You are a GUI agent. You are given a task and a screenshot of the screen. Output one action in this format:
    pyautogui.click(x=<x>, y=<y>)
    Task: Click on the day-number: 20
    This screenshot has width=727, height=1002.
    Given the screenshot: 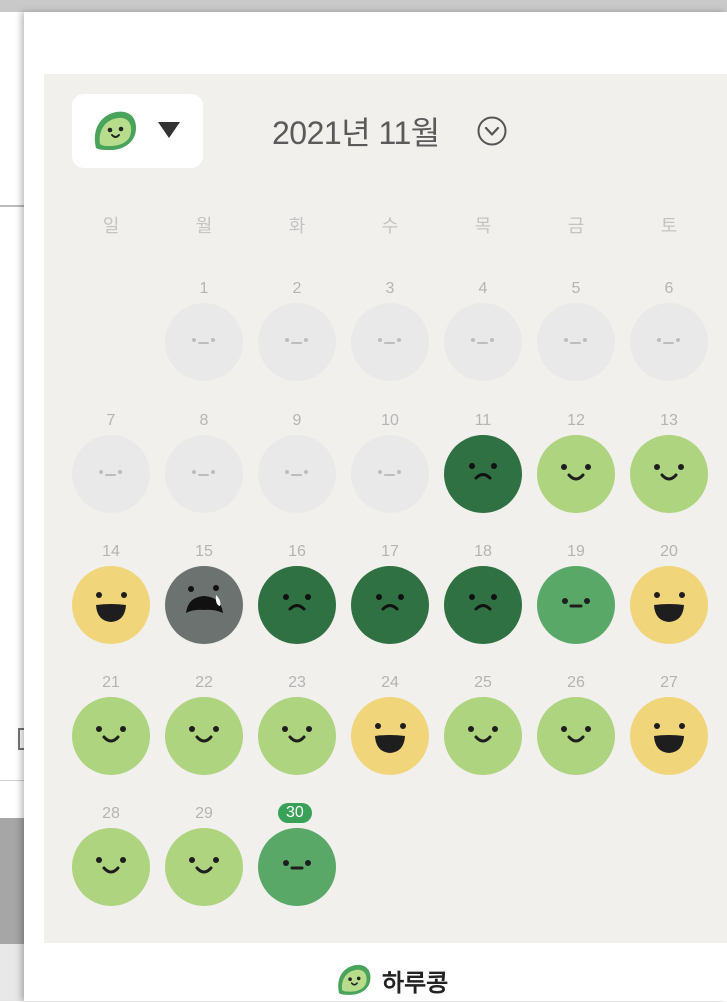 What is the action you would take?
    pyautogui.click(x=669, y=551)
    